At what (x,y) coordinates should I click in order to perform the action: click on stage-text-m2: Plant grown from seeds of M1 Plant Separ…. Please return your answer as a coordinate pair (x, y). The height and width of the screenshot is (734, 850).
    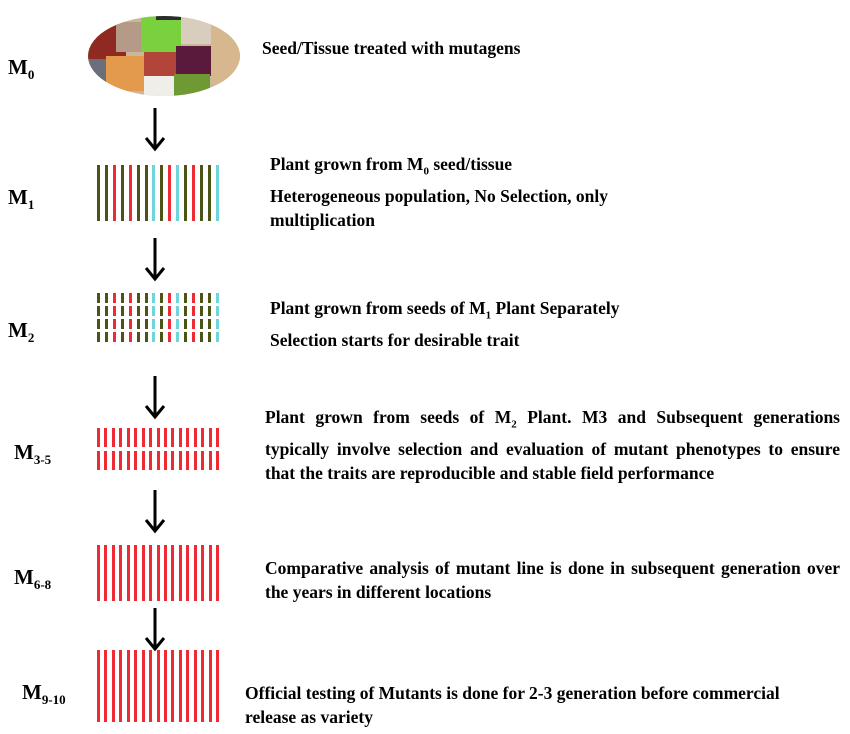
    Looking at the image, I should click on (445, 324).